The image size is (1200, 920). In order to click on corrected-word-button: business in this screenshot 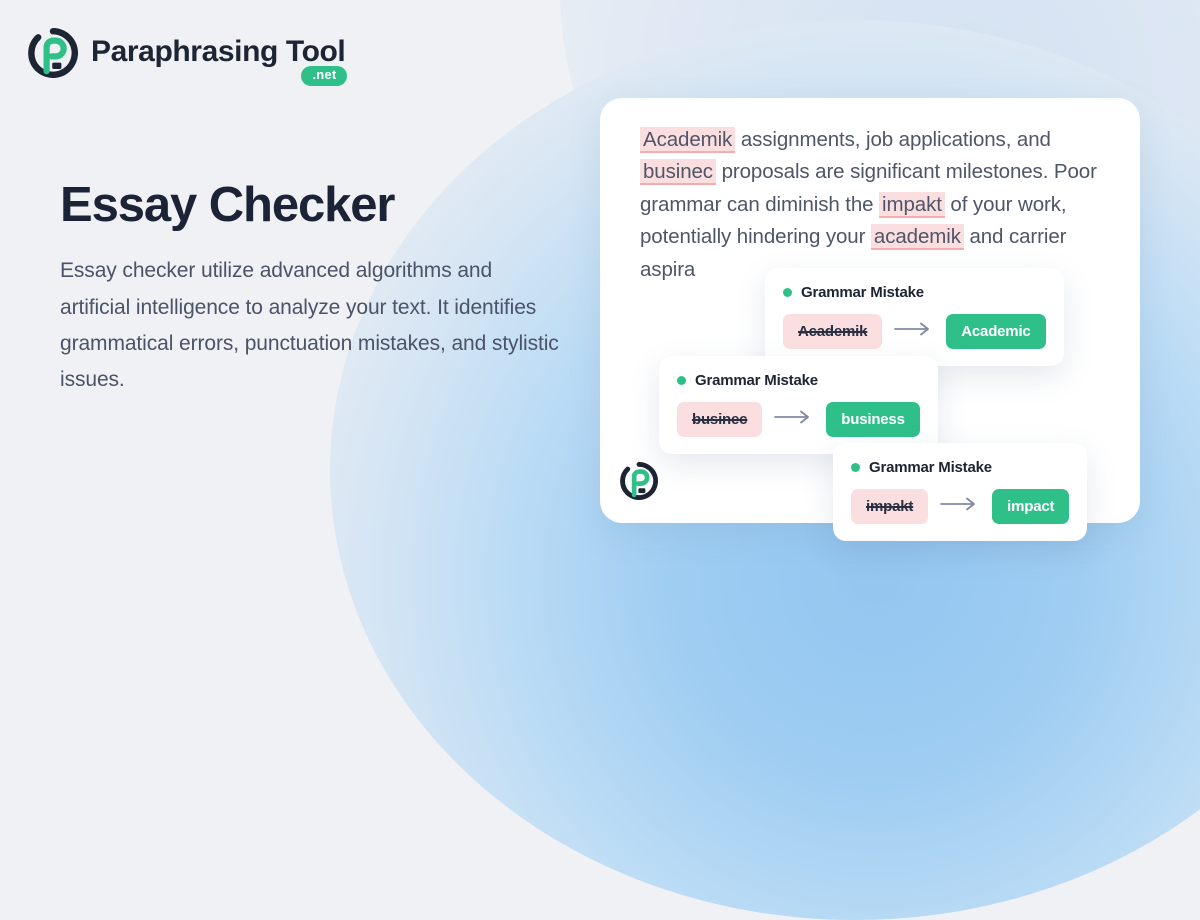, I will do `click(873, 419)`.